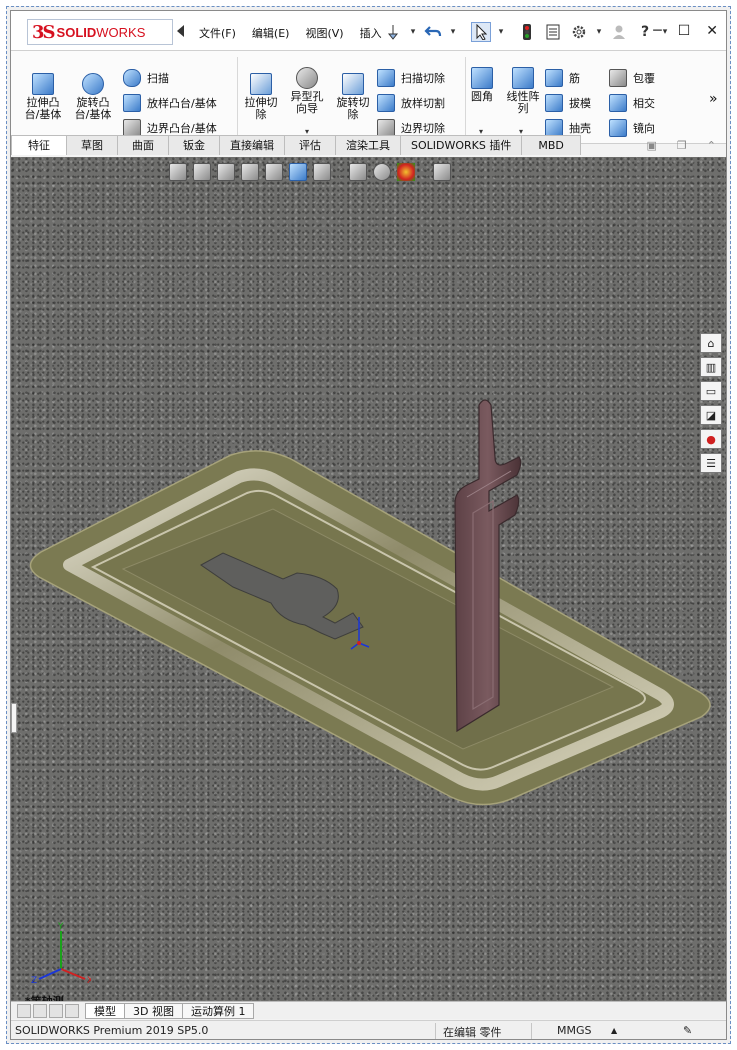 This screenshot has width=737, height=1050. Describe the element at coordinates (580, 103) in the screenshot. I see `draft-label: 拔模` at that location.